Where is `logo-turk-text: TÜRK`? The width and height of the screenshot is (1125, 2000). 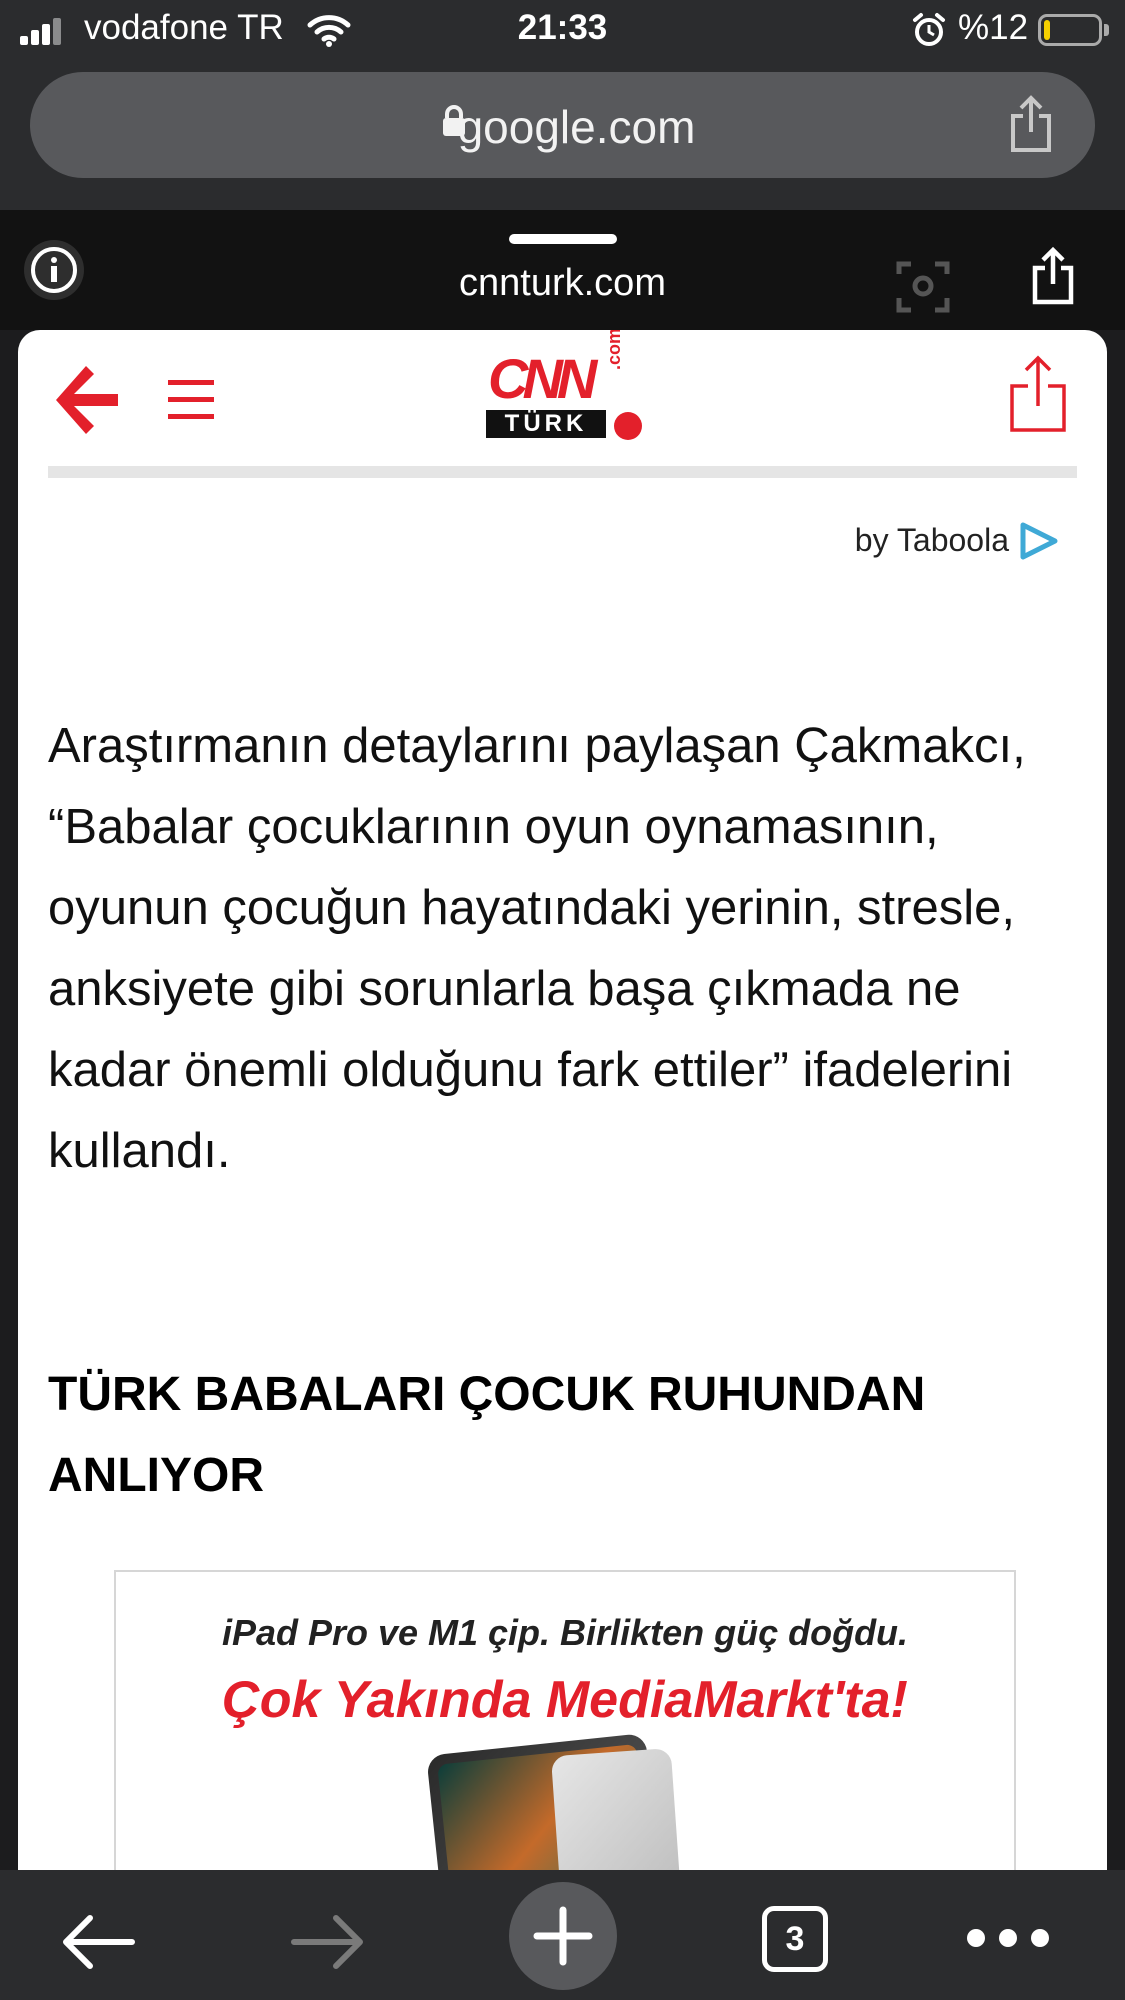 logo-turk-text: TÜRK is located at coordinates (546, 424).